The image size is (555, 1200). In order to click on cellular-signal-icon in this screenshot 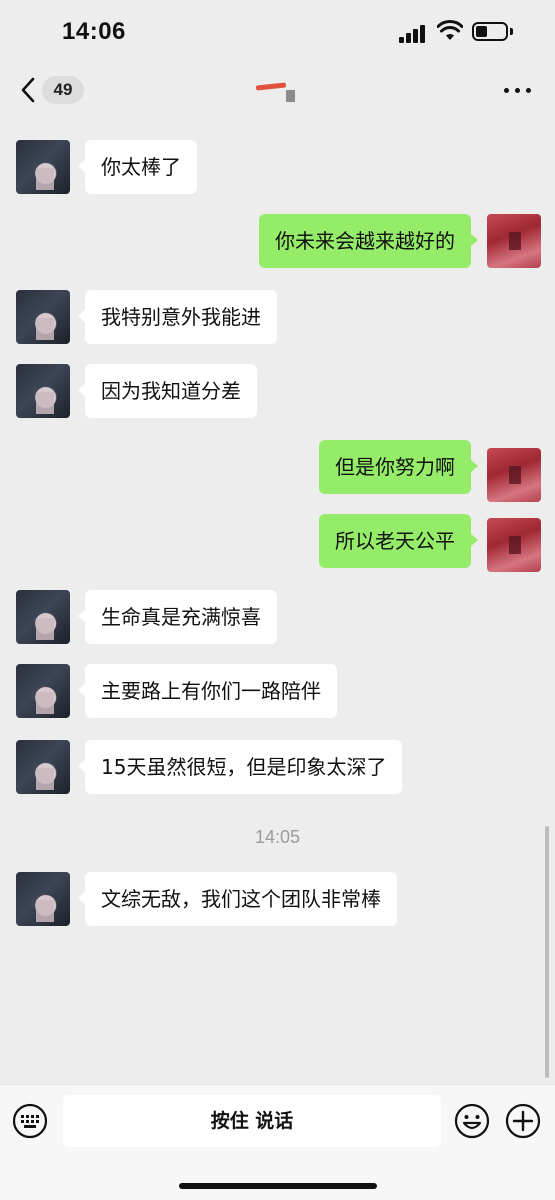, I will do `click(413, 34)`.